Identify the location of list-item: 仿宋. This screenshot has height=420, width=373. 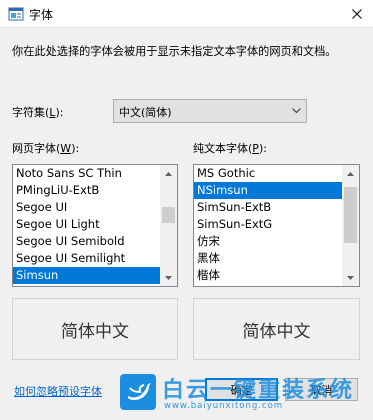
(268, 241).